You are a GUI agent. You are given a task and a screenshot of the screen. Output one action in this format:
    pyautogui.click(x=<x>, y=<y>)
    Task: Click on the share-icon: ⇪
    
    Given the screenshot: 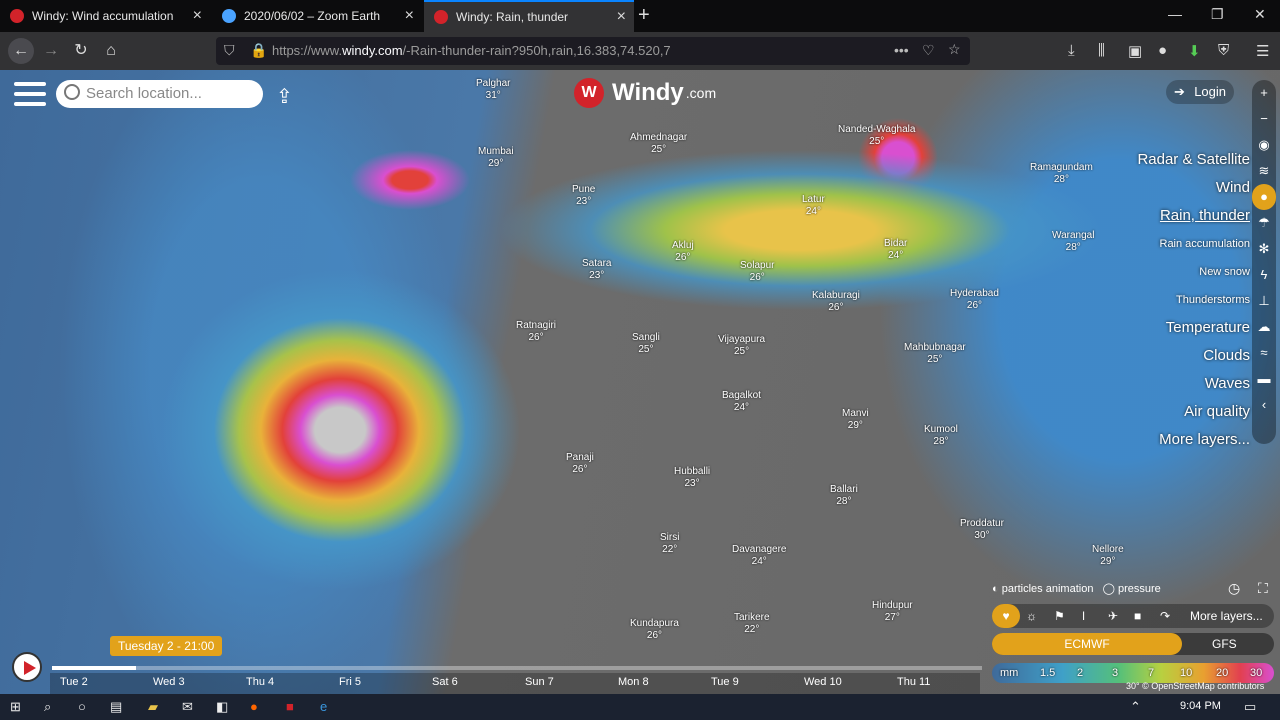 What is the action you would take?
    pyautogui.click(x=284, y=96)
    